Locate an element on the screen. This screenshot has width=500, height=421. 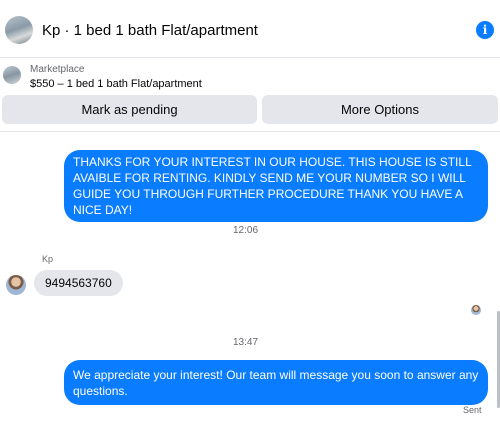
listing-photo-avatar is located at coordinates (19, 30).